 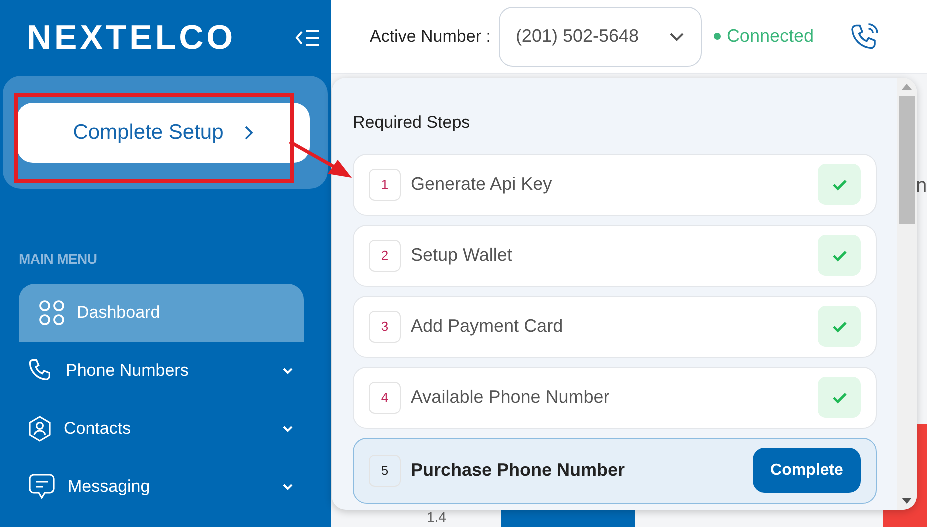 What do you see at coordinates (482, 184) in the screenshot?
I see `step-label: Generate Api Key` at bounding box center [482, 184].